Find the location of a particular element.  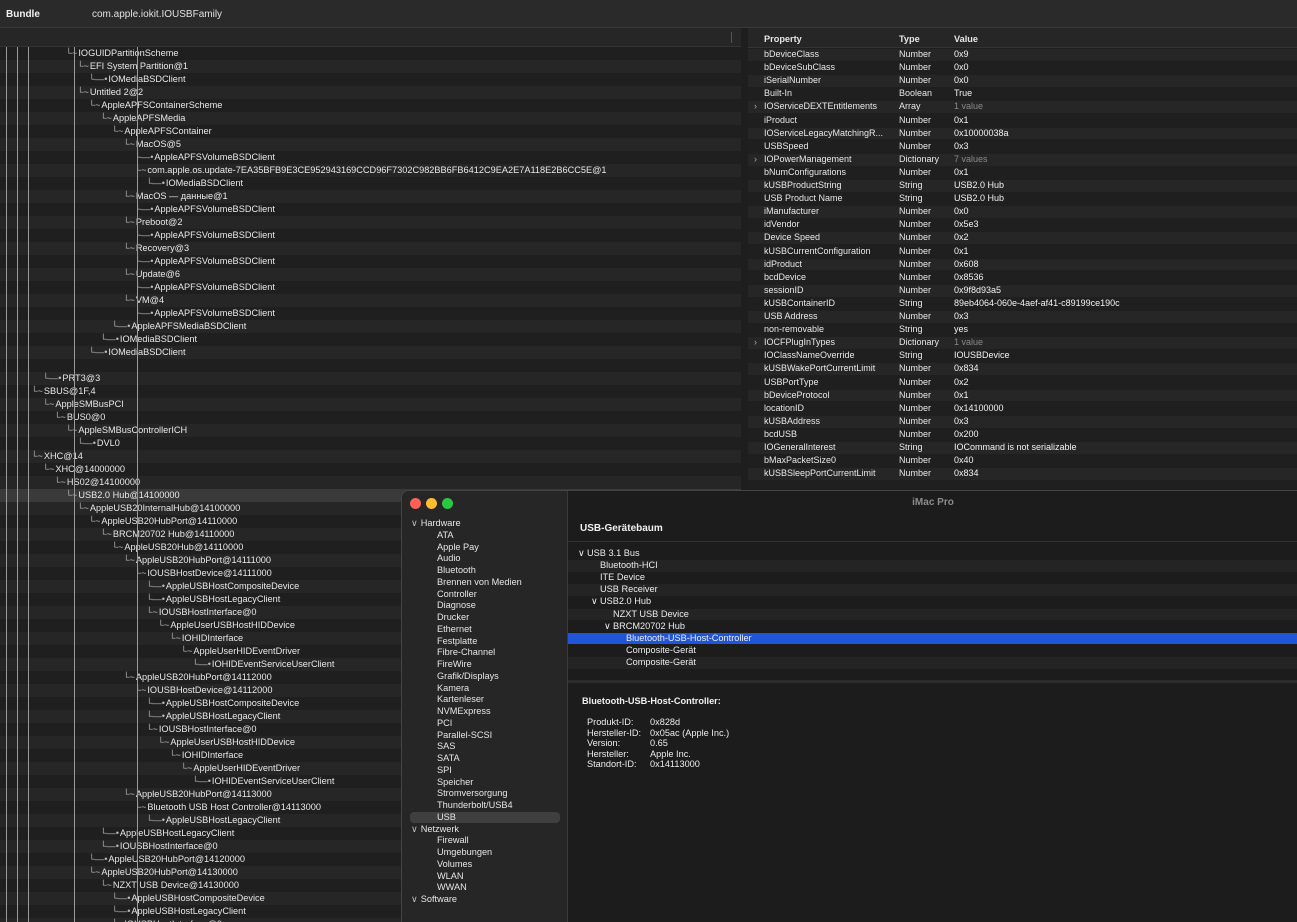

tree-row: └~MacOS@5 is located at coordinates (370, 144).